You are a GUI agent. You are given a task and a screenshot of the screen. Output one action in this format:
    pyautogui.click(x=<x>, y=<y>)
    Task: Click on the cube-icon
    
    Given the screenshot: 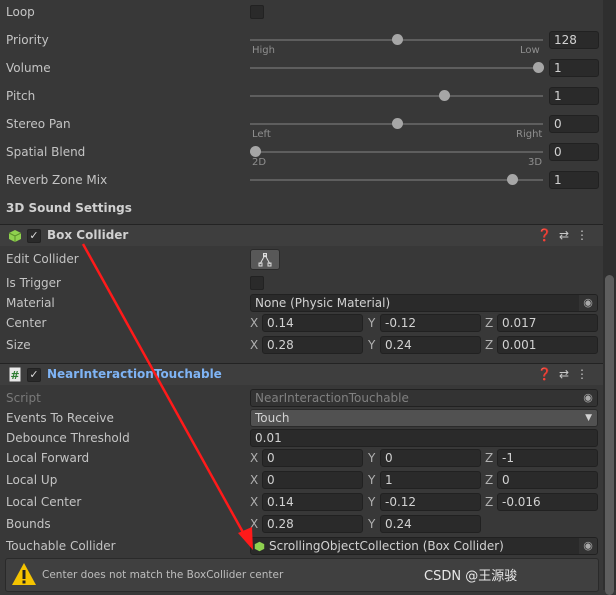 What is the action you would take?
    pyautogui.click(x=15, y=236)
    